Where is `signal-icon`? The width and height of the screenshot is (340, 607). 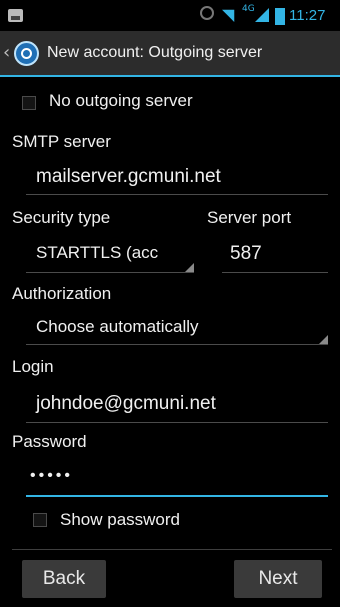 signal-icon is located at coordinates (262, 15).